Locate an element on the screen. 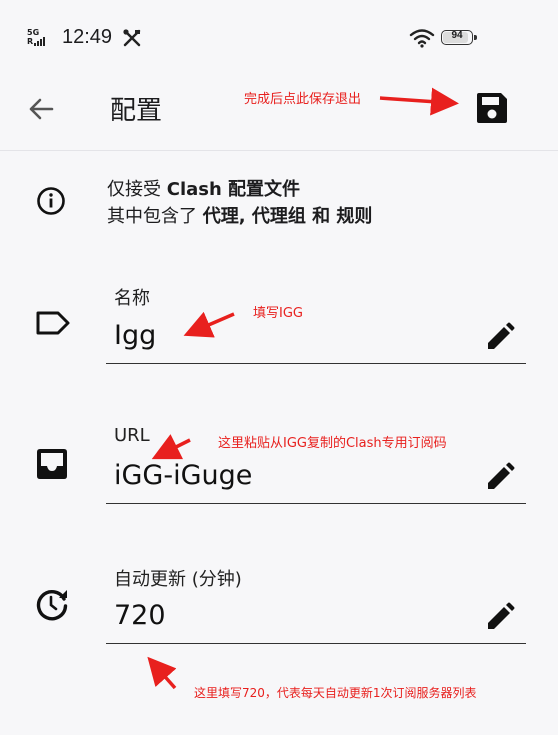 This screenshot has height=735, width=558. arrow-to-interval is located at coordinates (162, 673).